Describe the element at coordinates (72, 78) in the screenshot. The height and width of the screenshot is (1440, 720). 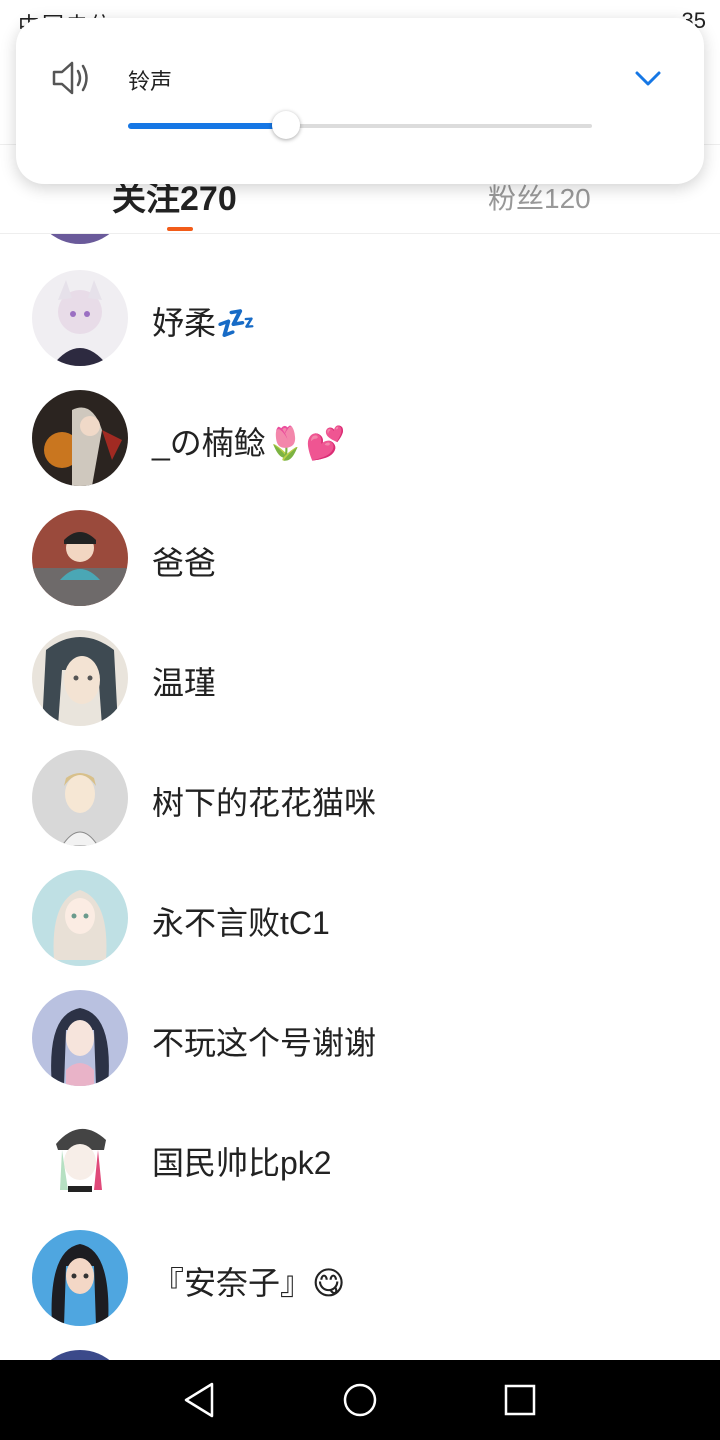
I see `speaker-icon` at that location.